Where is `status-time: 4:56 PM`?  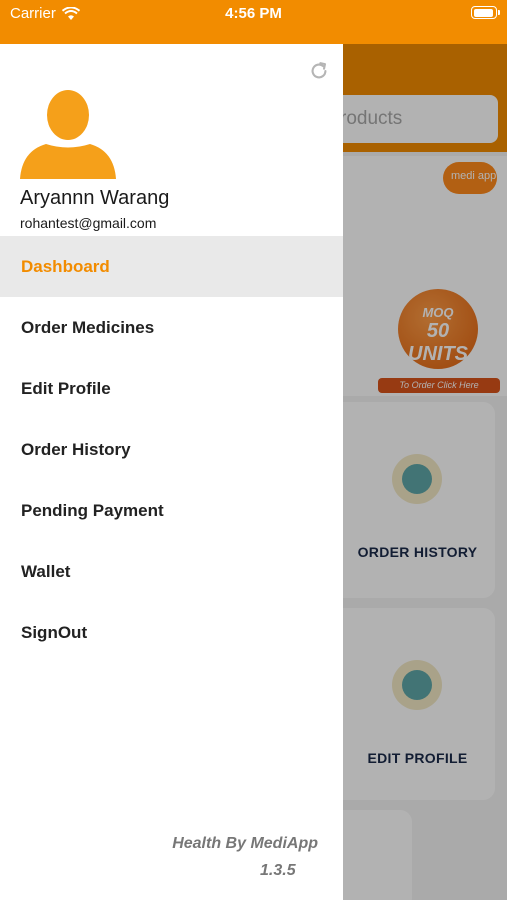
status-time: 4:56 PM is located at coordinates (253, 13).